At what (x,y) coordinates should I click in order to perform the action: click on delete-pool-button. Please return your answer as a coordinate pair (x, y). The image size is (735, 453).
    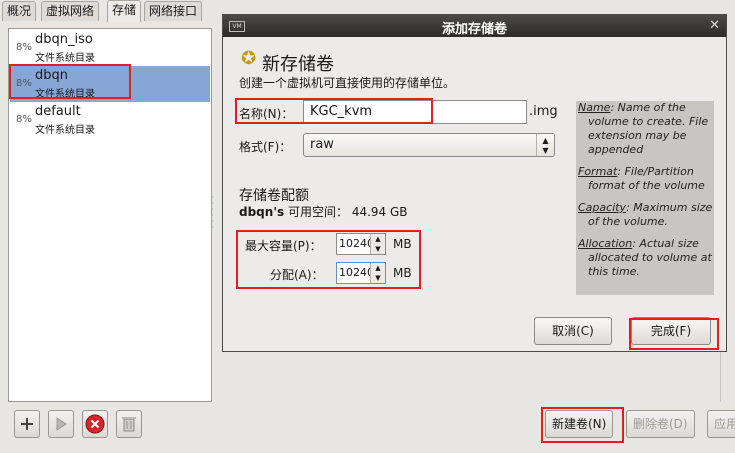
    Looking at the image, I should click on (129, 424).